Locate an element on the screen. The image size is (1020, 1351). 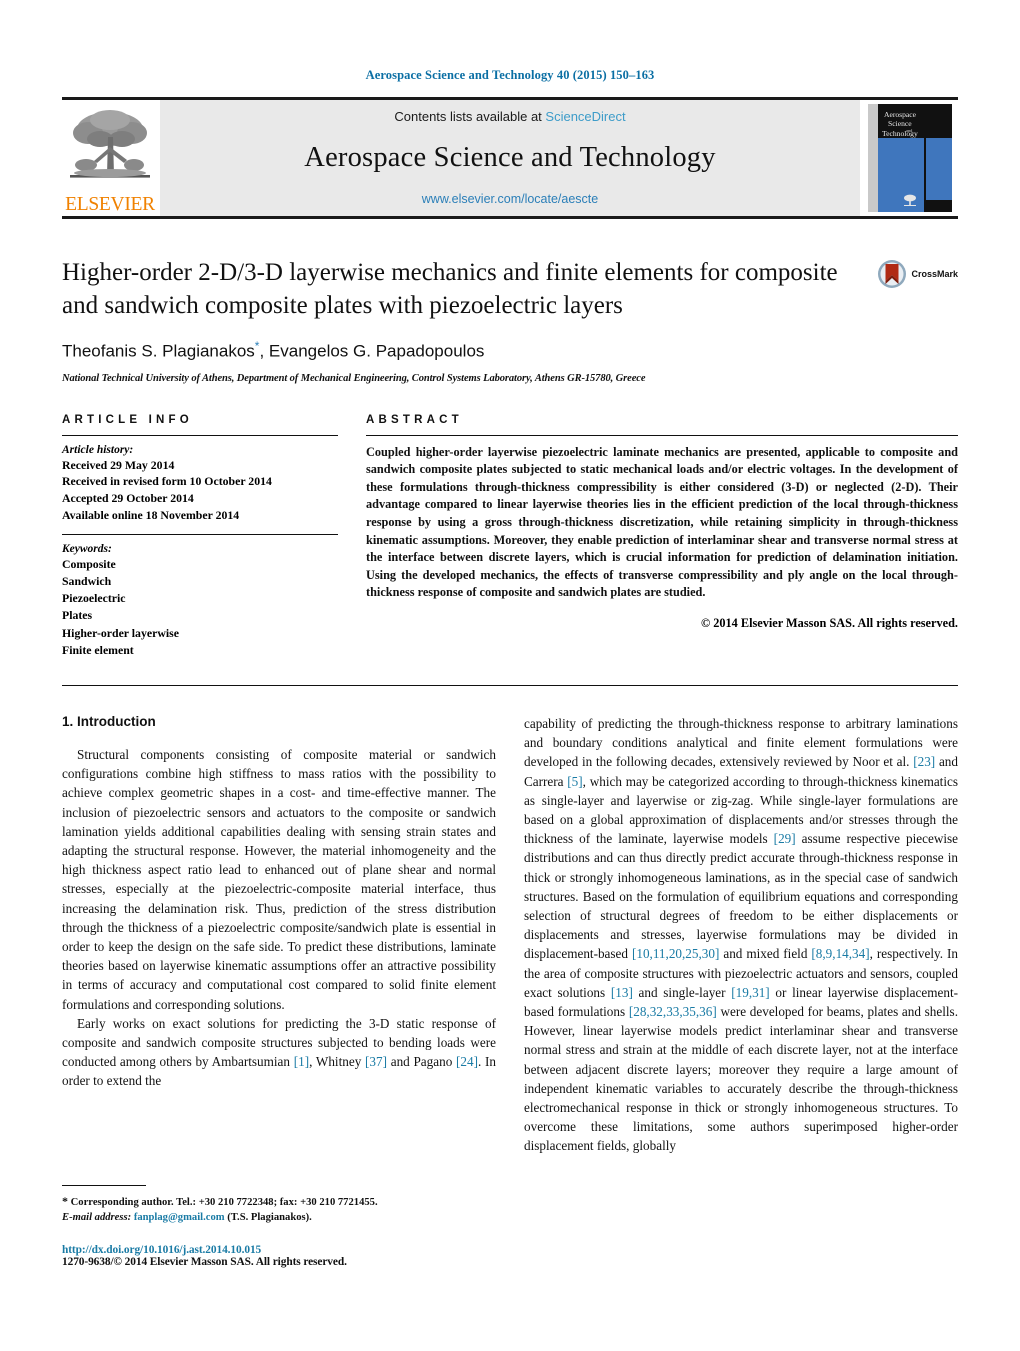
citation-link: [29] is located at coordinates (785, 838).